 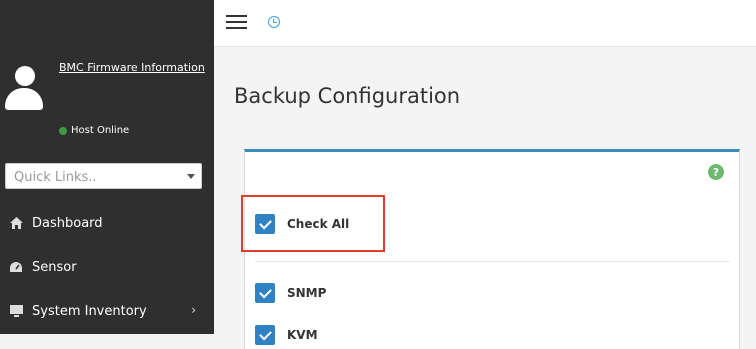 I want to click on sidebar-item-sensor: Sensor, so click(x=107, y=267).